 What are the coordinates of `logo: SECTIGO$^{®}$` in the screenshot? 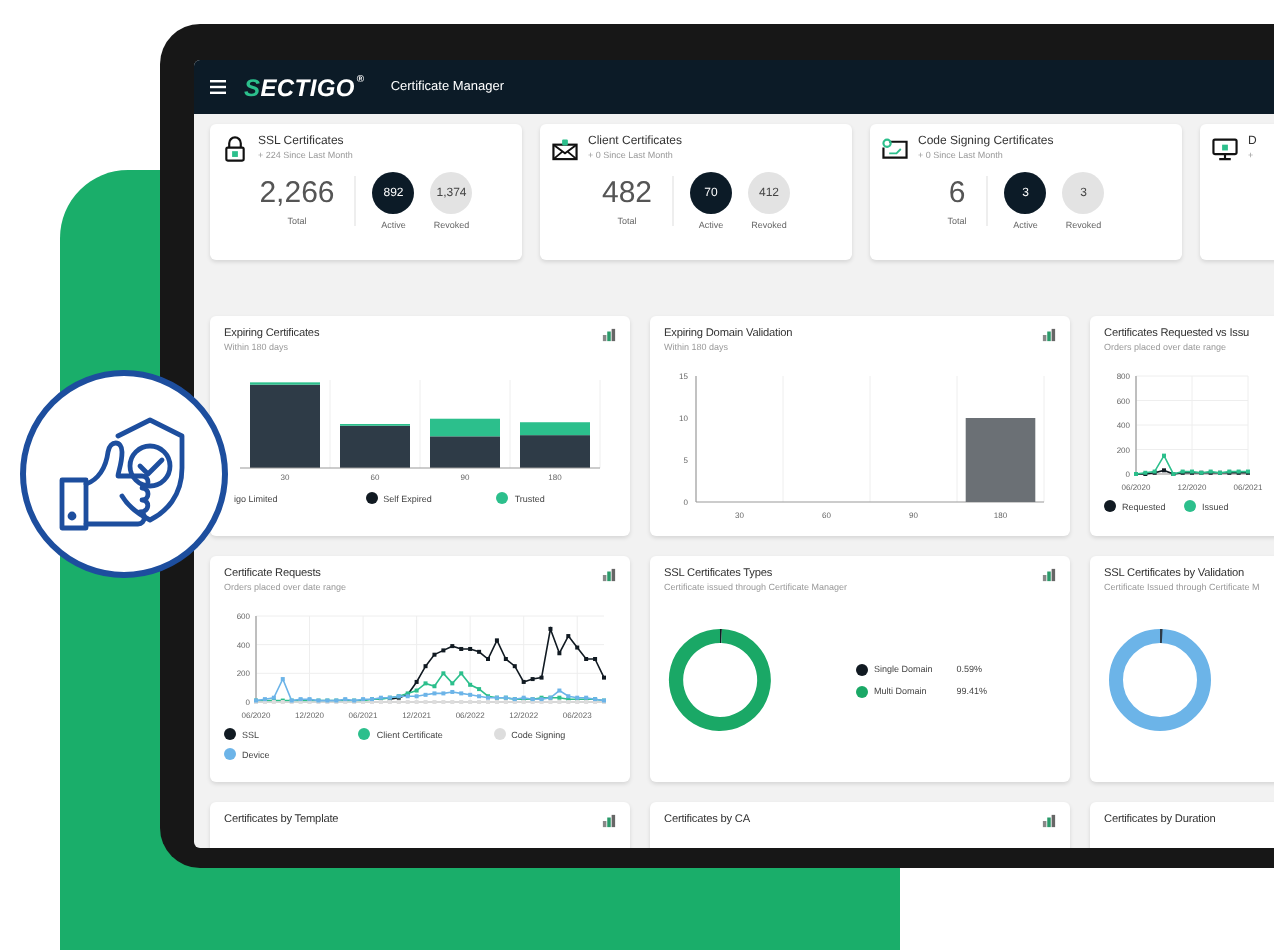 It's located at (304, 87).